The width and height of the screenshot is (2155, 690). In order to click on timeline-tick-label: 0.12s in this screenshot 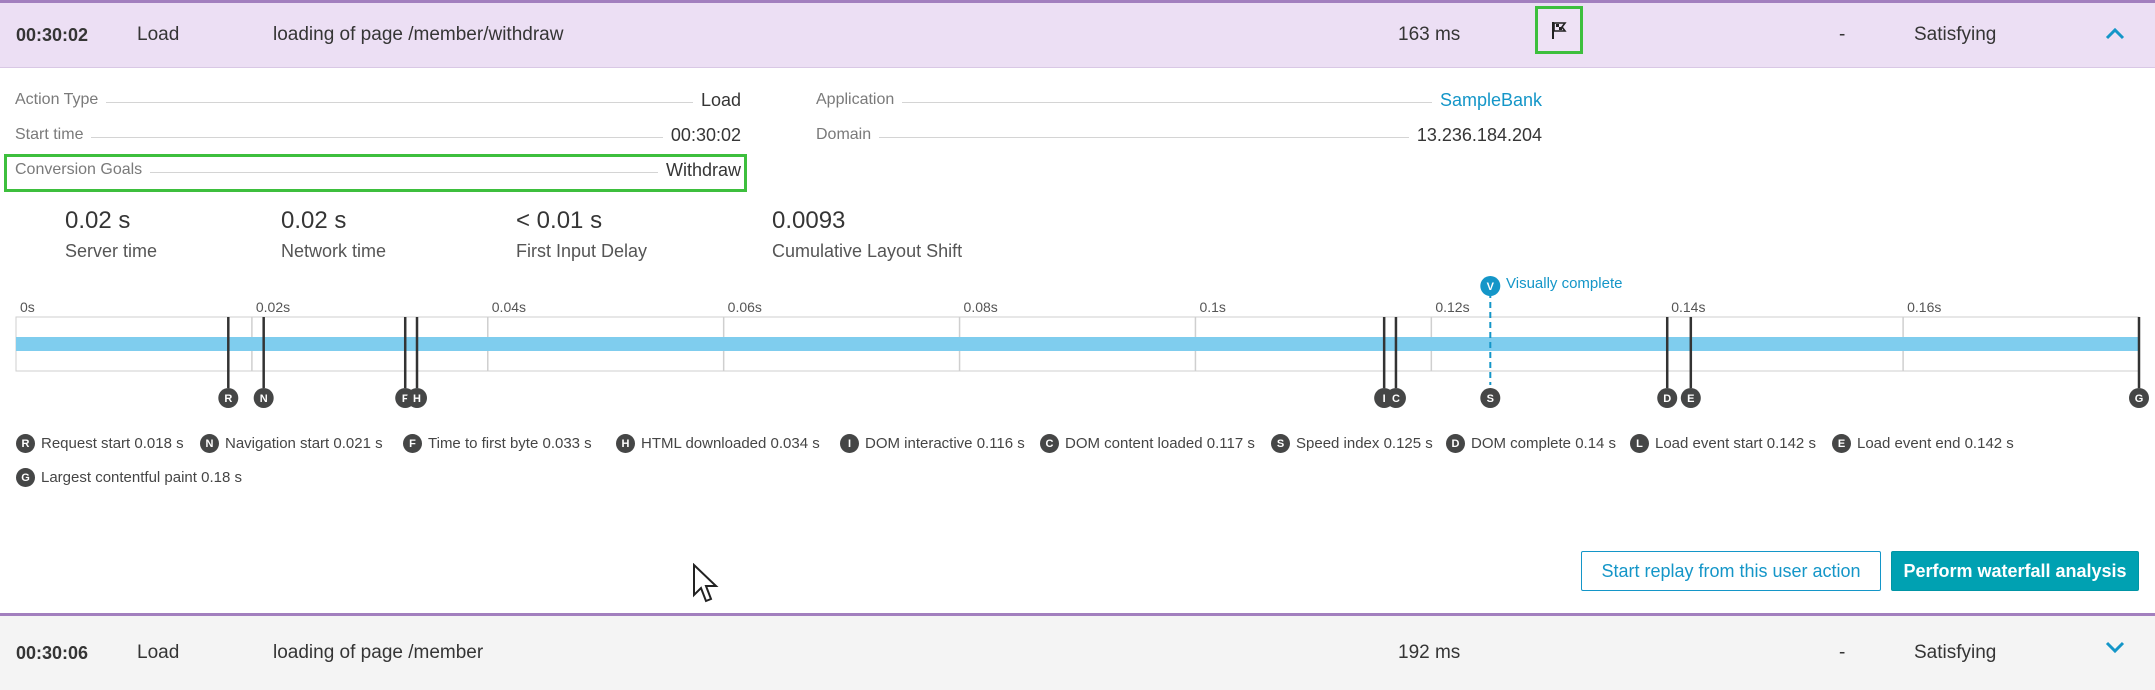, I will do `click(1452, 307)`.